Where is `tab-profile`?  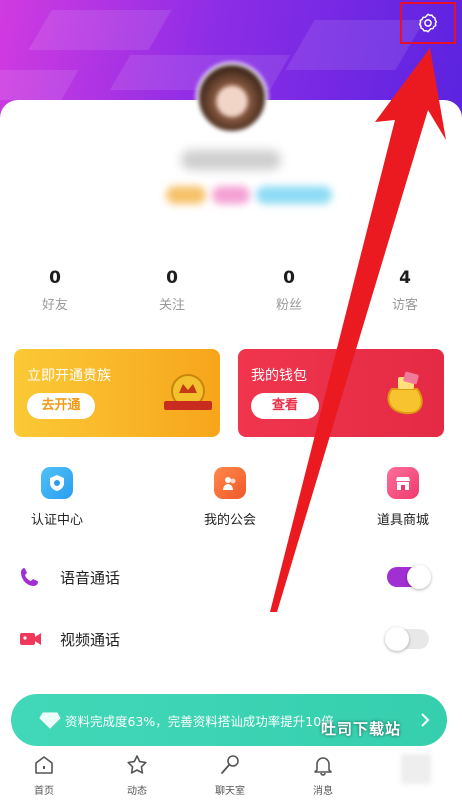 tab-profile is located at coordinates (416, 769).